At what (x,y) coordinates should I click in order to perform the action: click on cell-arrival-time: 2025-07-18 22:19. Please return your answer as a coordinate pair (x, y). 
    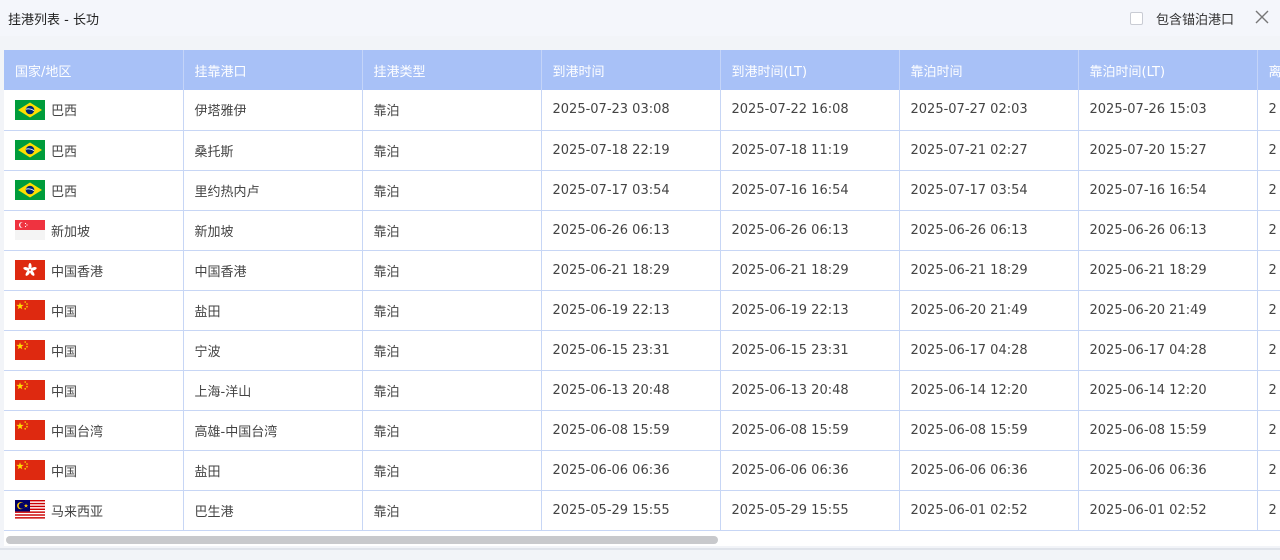
    Looking at the image, I should click on (631, 150).